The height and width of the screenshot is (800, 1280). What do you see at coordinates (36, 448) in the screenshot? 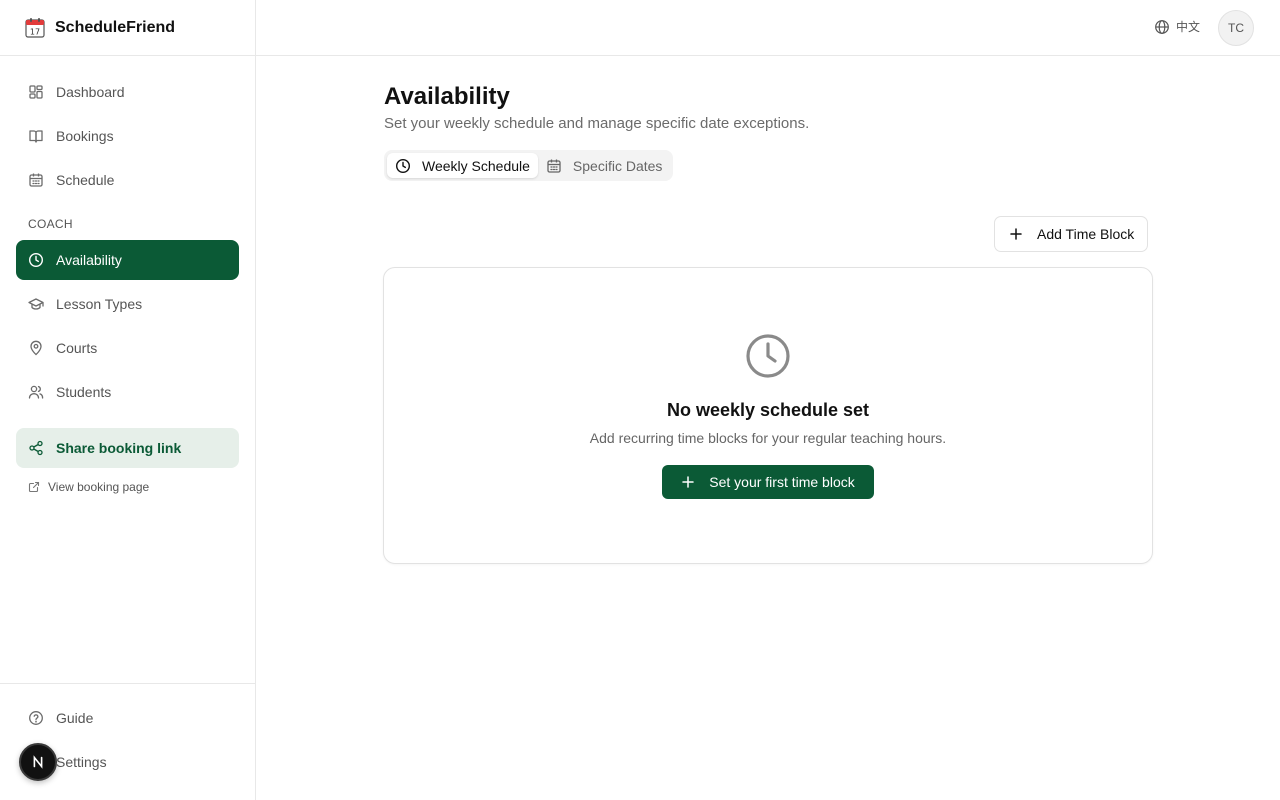
I see `share-icon` at bounding box center [36, 448].